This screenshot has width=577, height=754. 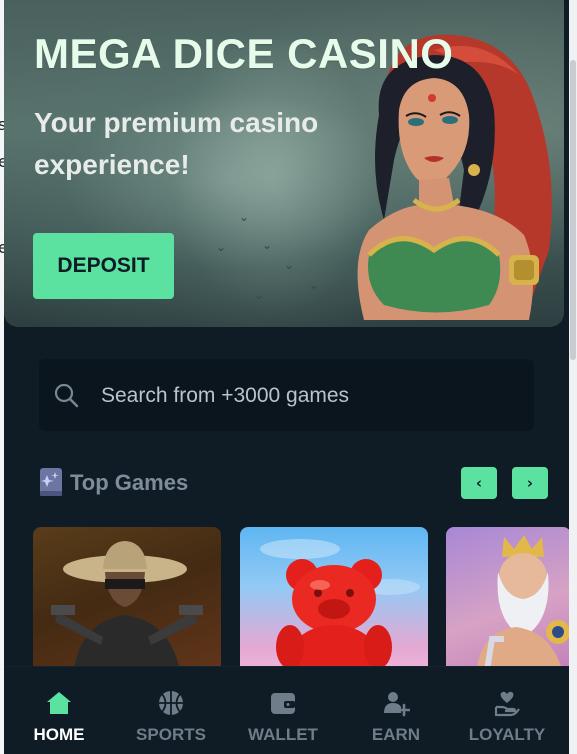 What do you see at coordinates (507, 734) in the screenshot?
I see `nav-label: LOYALTY` at bounding box center [507, 734].